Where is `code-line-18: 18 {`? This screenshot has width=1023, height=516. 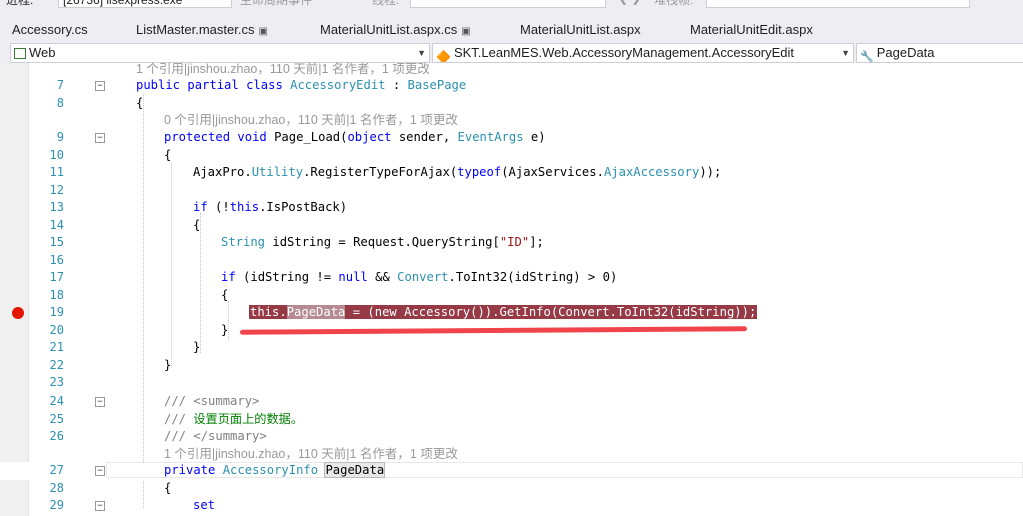 code-line-18: 18 { is located at coordinates (511, 296).